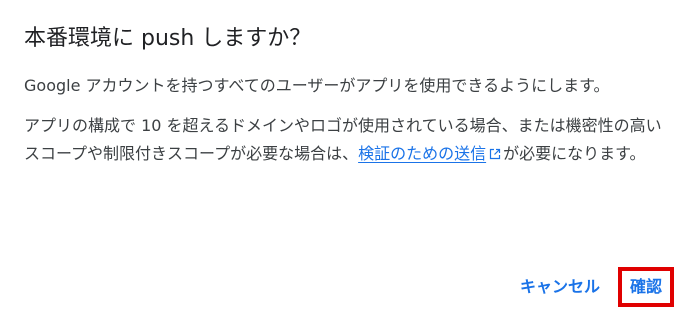 The height and width of the screenshot is (315, 686). I want to click on verification-submission-link: 検証のための送信, so click(430, 153).